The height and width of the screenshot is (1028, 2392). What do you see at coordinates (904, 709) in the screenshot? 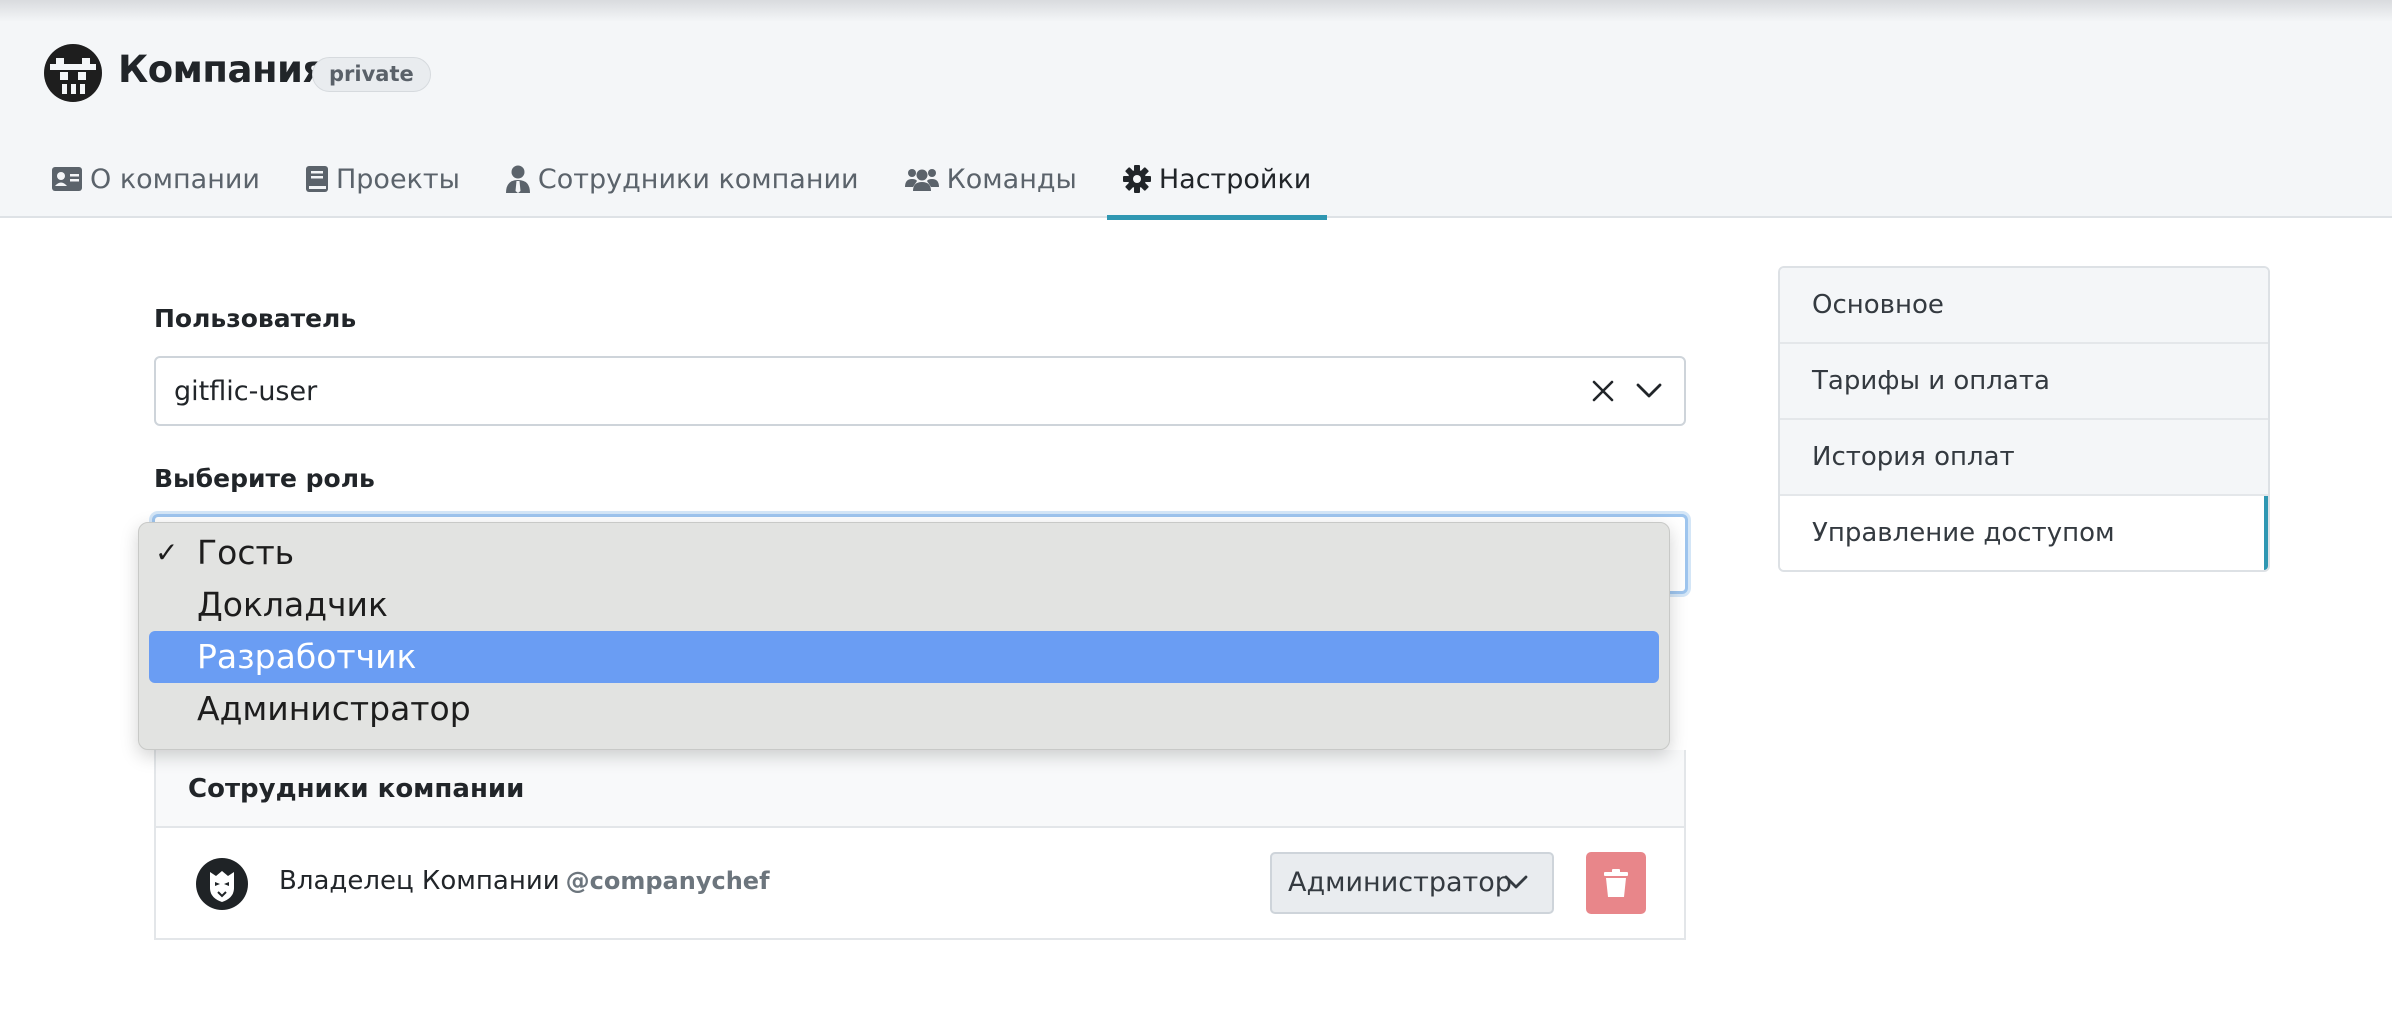
I see `role-option-admin: Администратор` at bounding box center [904, 709].